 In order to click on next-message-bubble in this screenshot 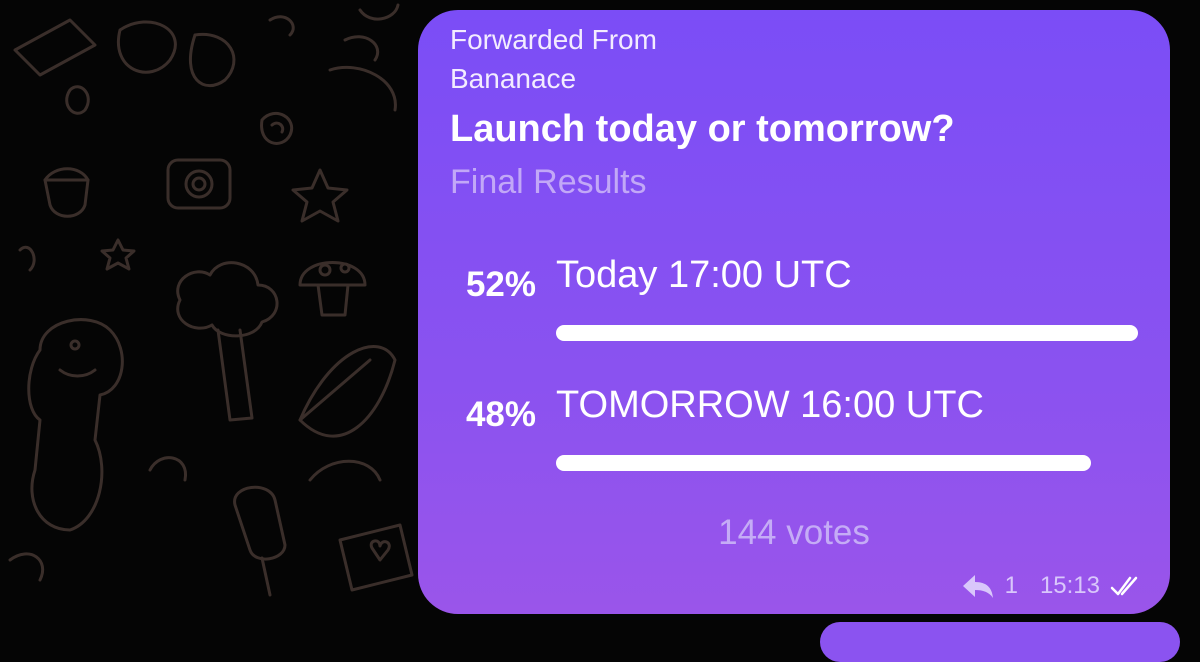, I will do `click(1000, 642)`.